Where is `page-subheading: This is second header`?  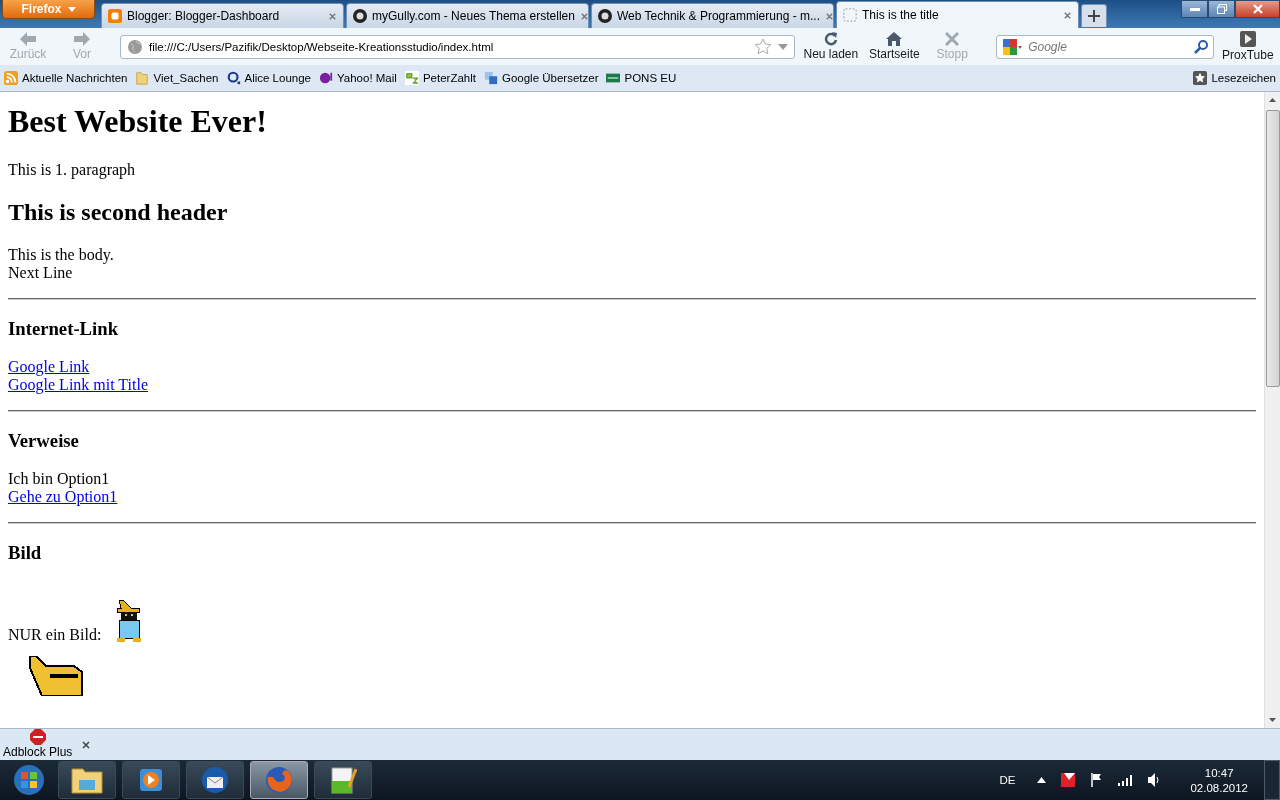 page-subheading: This is second header is located at coordinates (118, 212).